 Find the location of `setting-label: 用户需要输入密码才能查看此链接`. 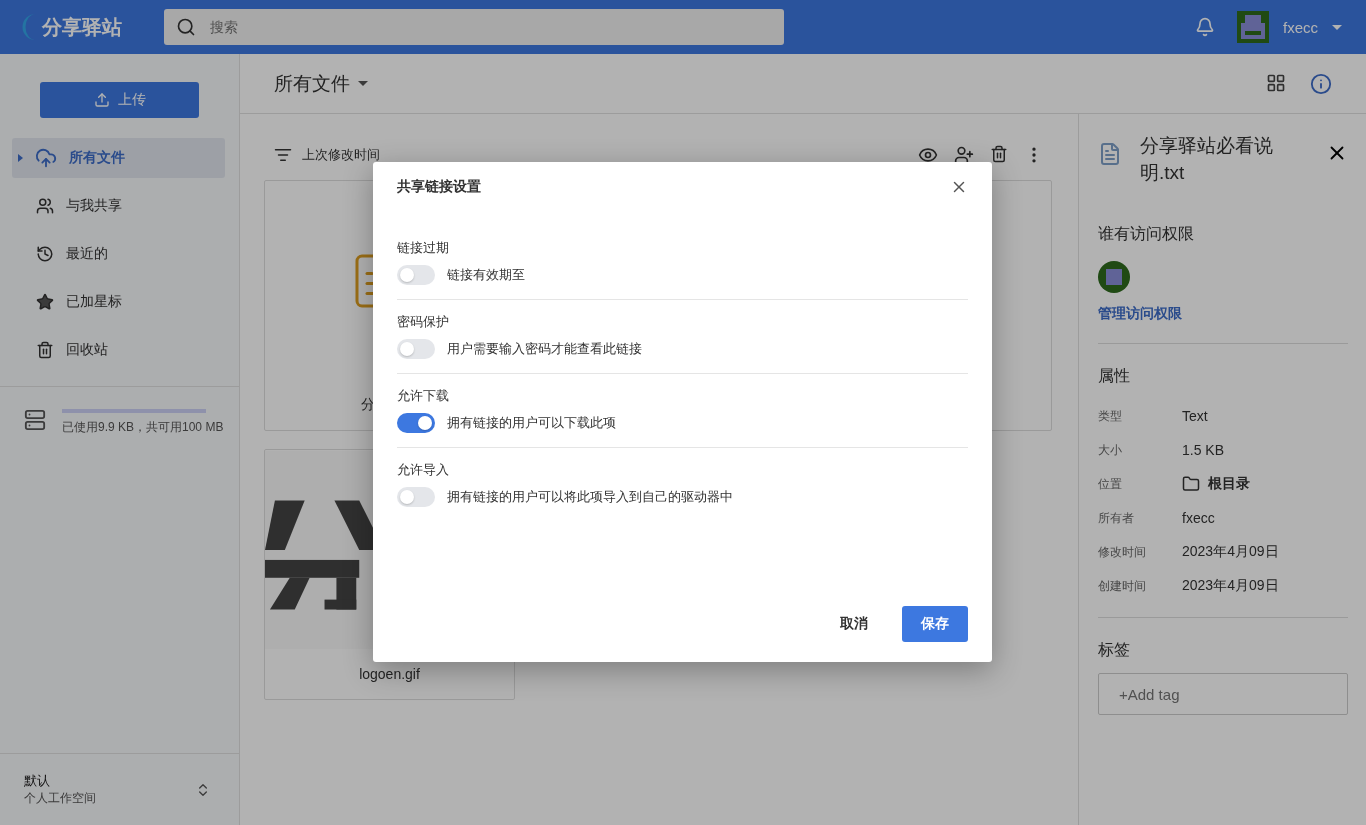

setting-label: 用户需要输入密码才能查看此链接 is located at coordinates (544, 349).